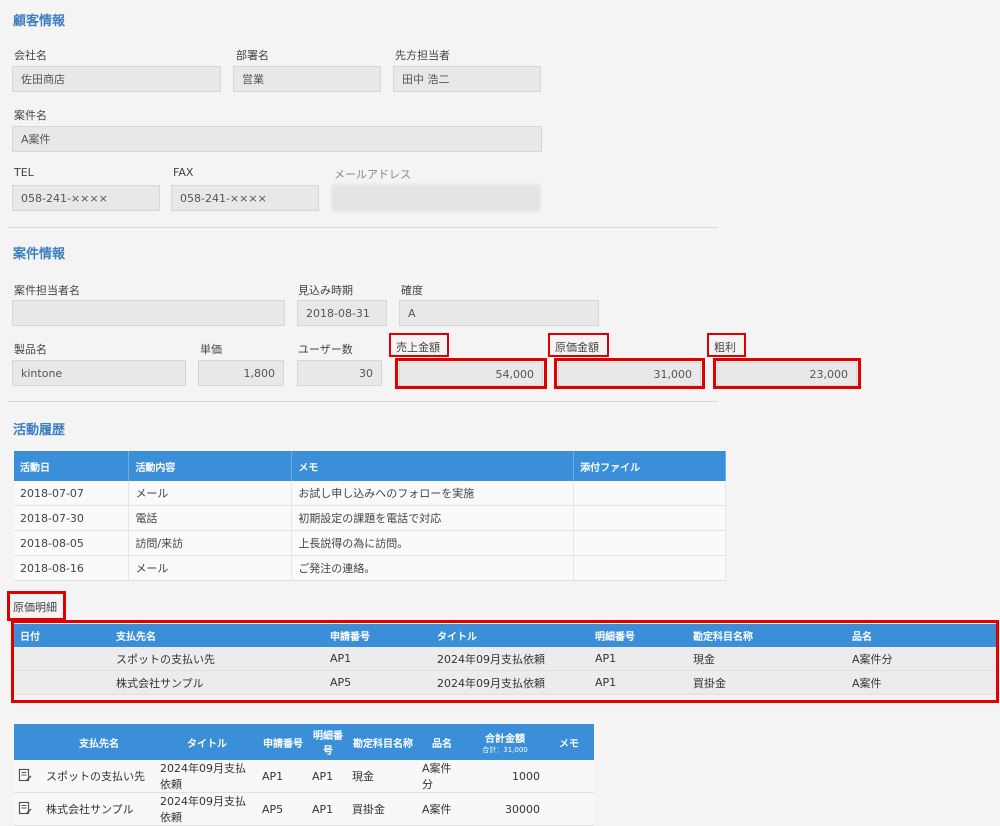  Describe the element at coordinates (283, 809) in the screenshot. I see `payment-request-no: AP5` at that location.